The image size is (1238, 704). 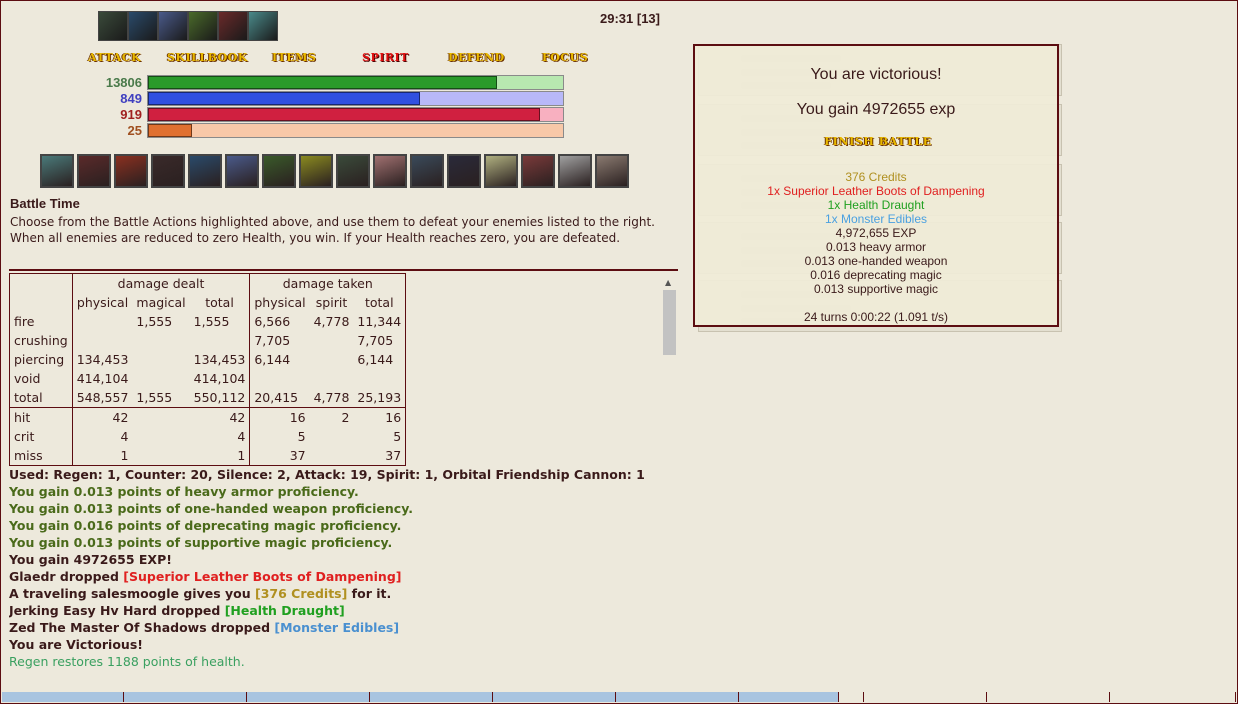 What do you see at coordinates (220, 436) in the screenshot?
I see `stats-cell: 4` at bounding box center [220, 436].